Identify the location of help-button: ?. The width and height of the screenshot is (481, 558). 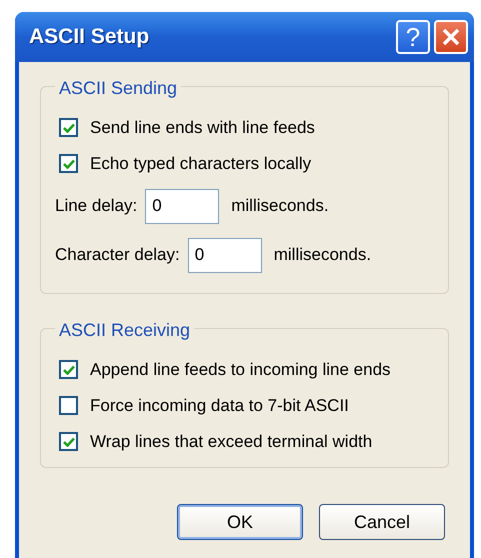
(413, 37).